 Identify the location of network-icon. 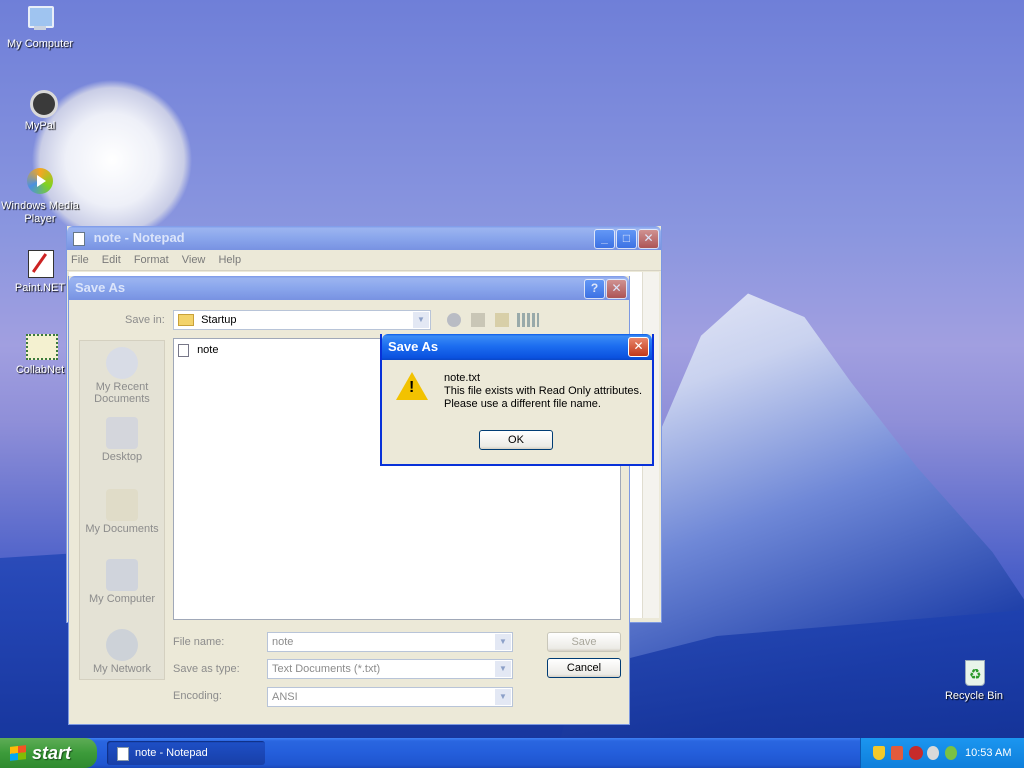
(897, 753).